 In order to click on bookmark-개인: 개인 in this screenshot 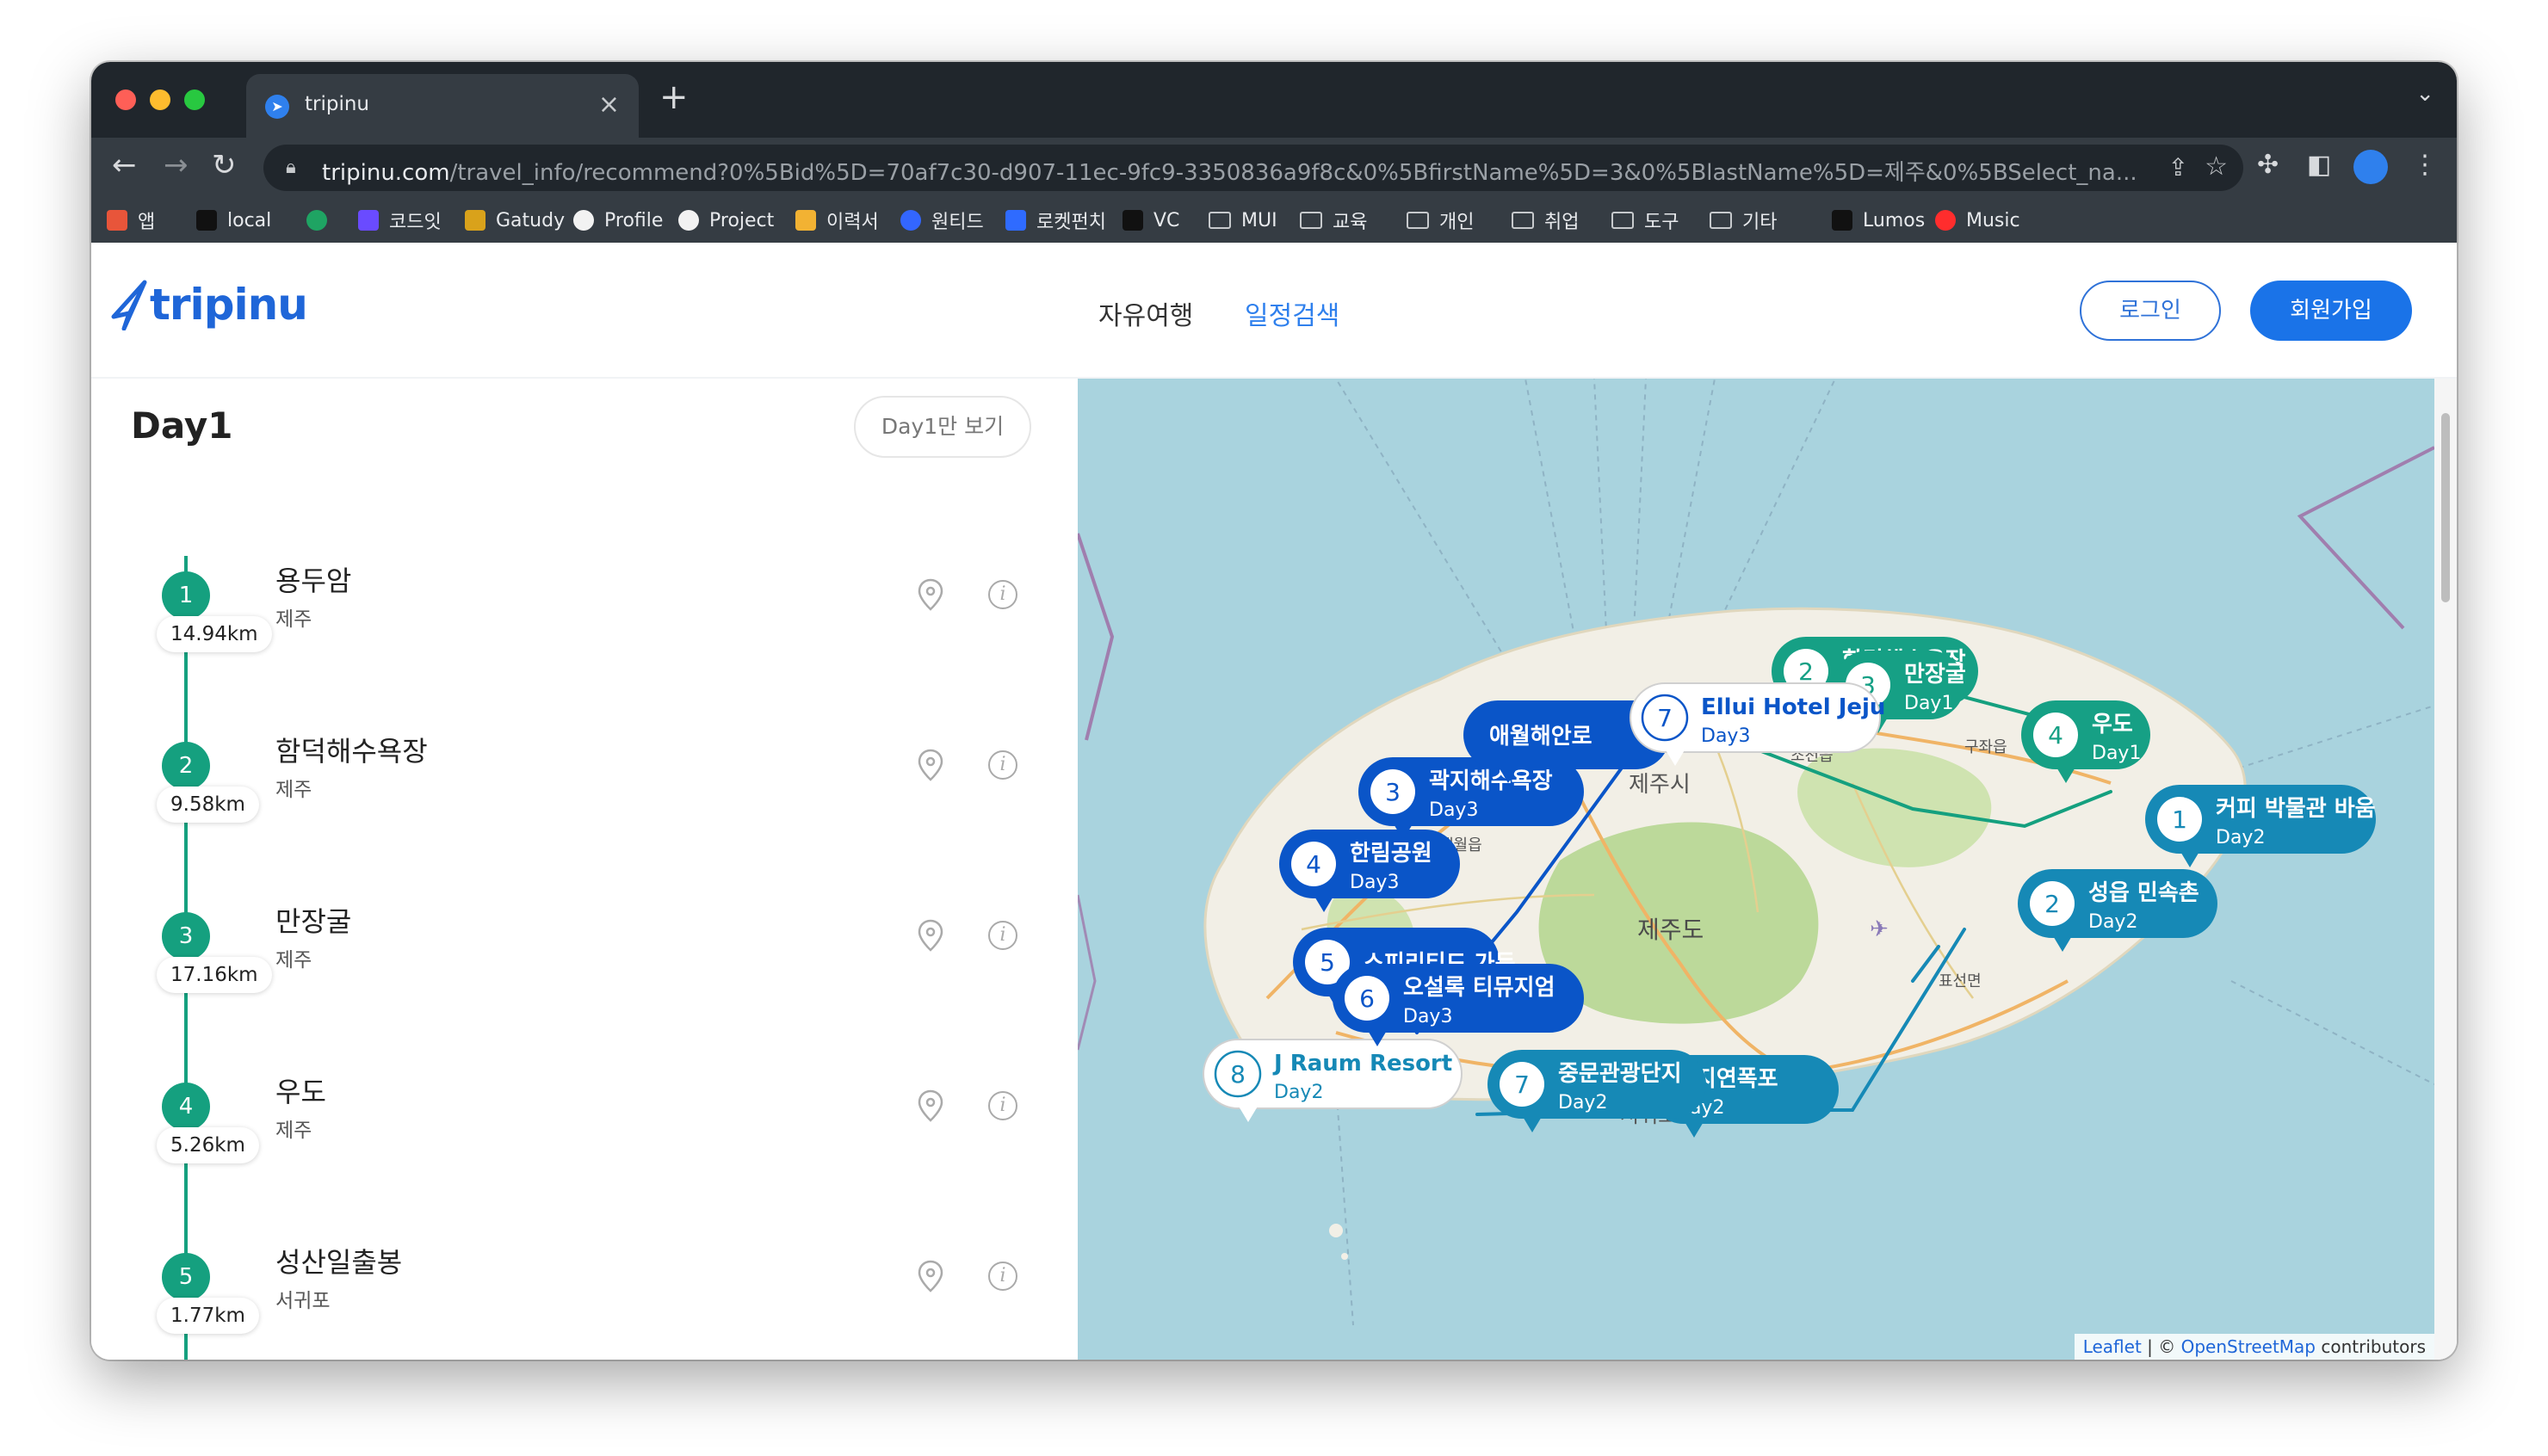, I will do `click(1440, 221)`.